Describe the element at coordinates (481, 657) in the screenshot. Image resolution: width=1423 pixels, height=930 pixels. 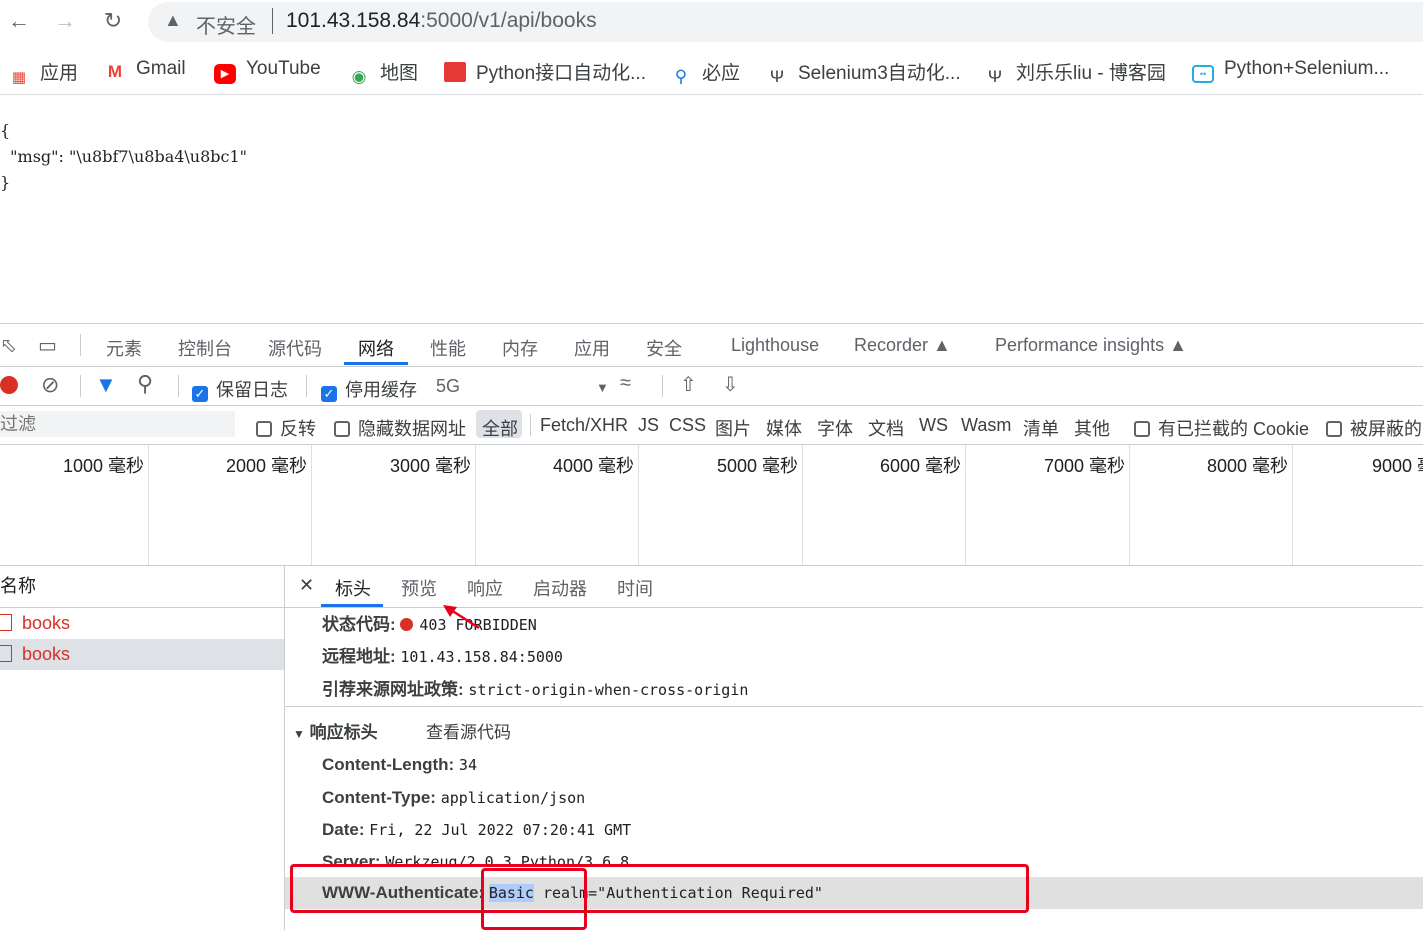
I see `header-value: 101.43.158.84:5000` at that location.